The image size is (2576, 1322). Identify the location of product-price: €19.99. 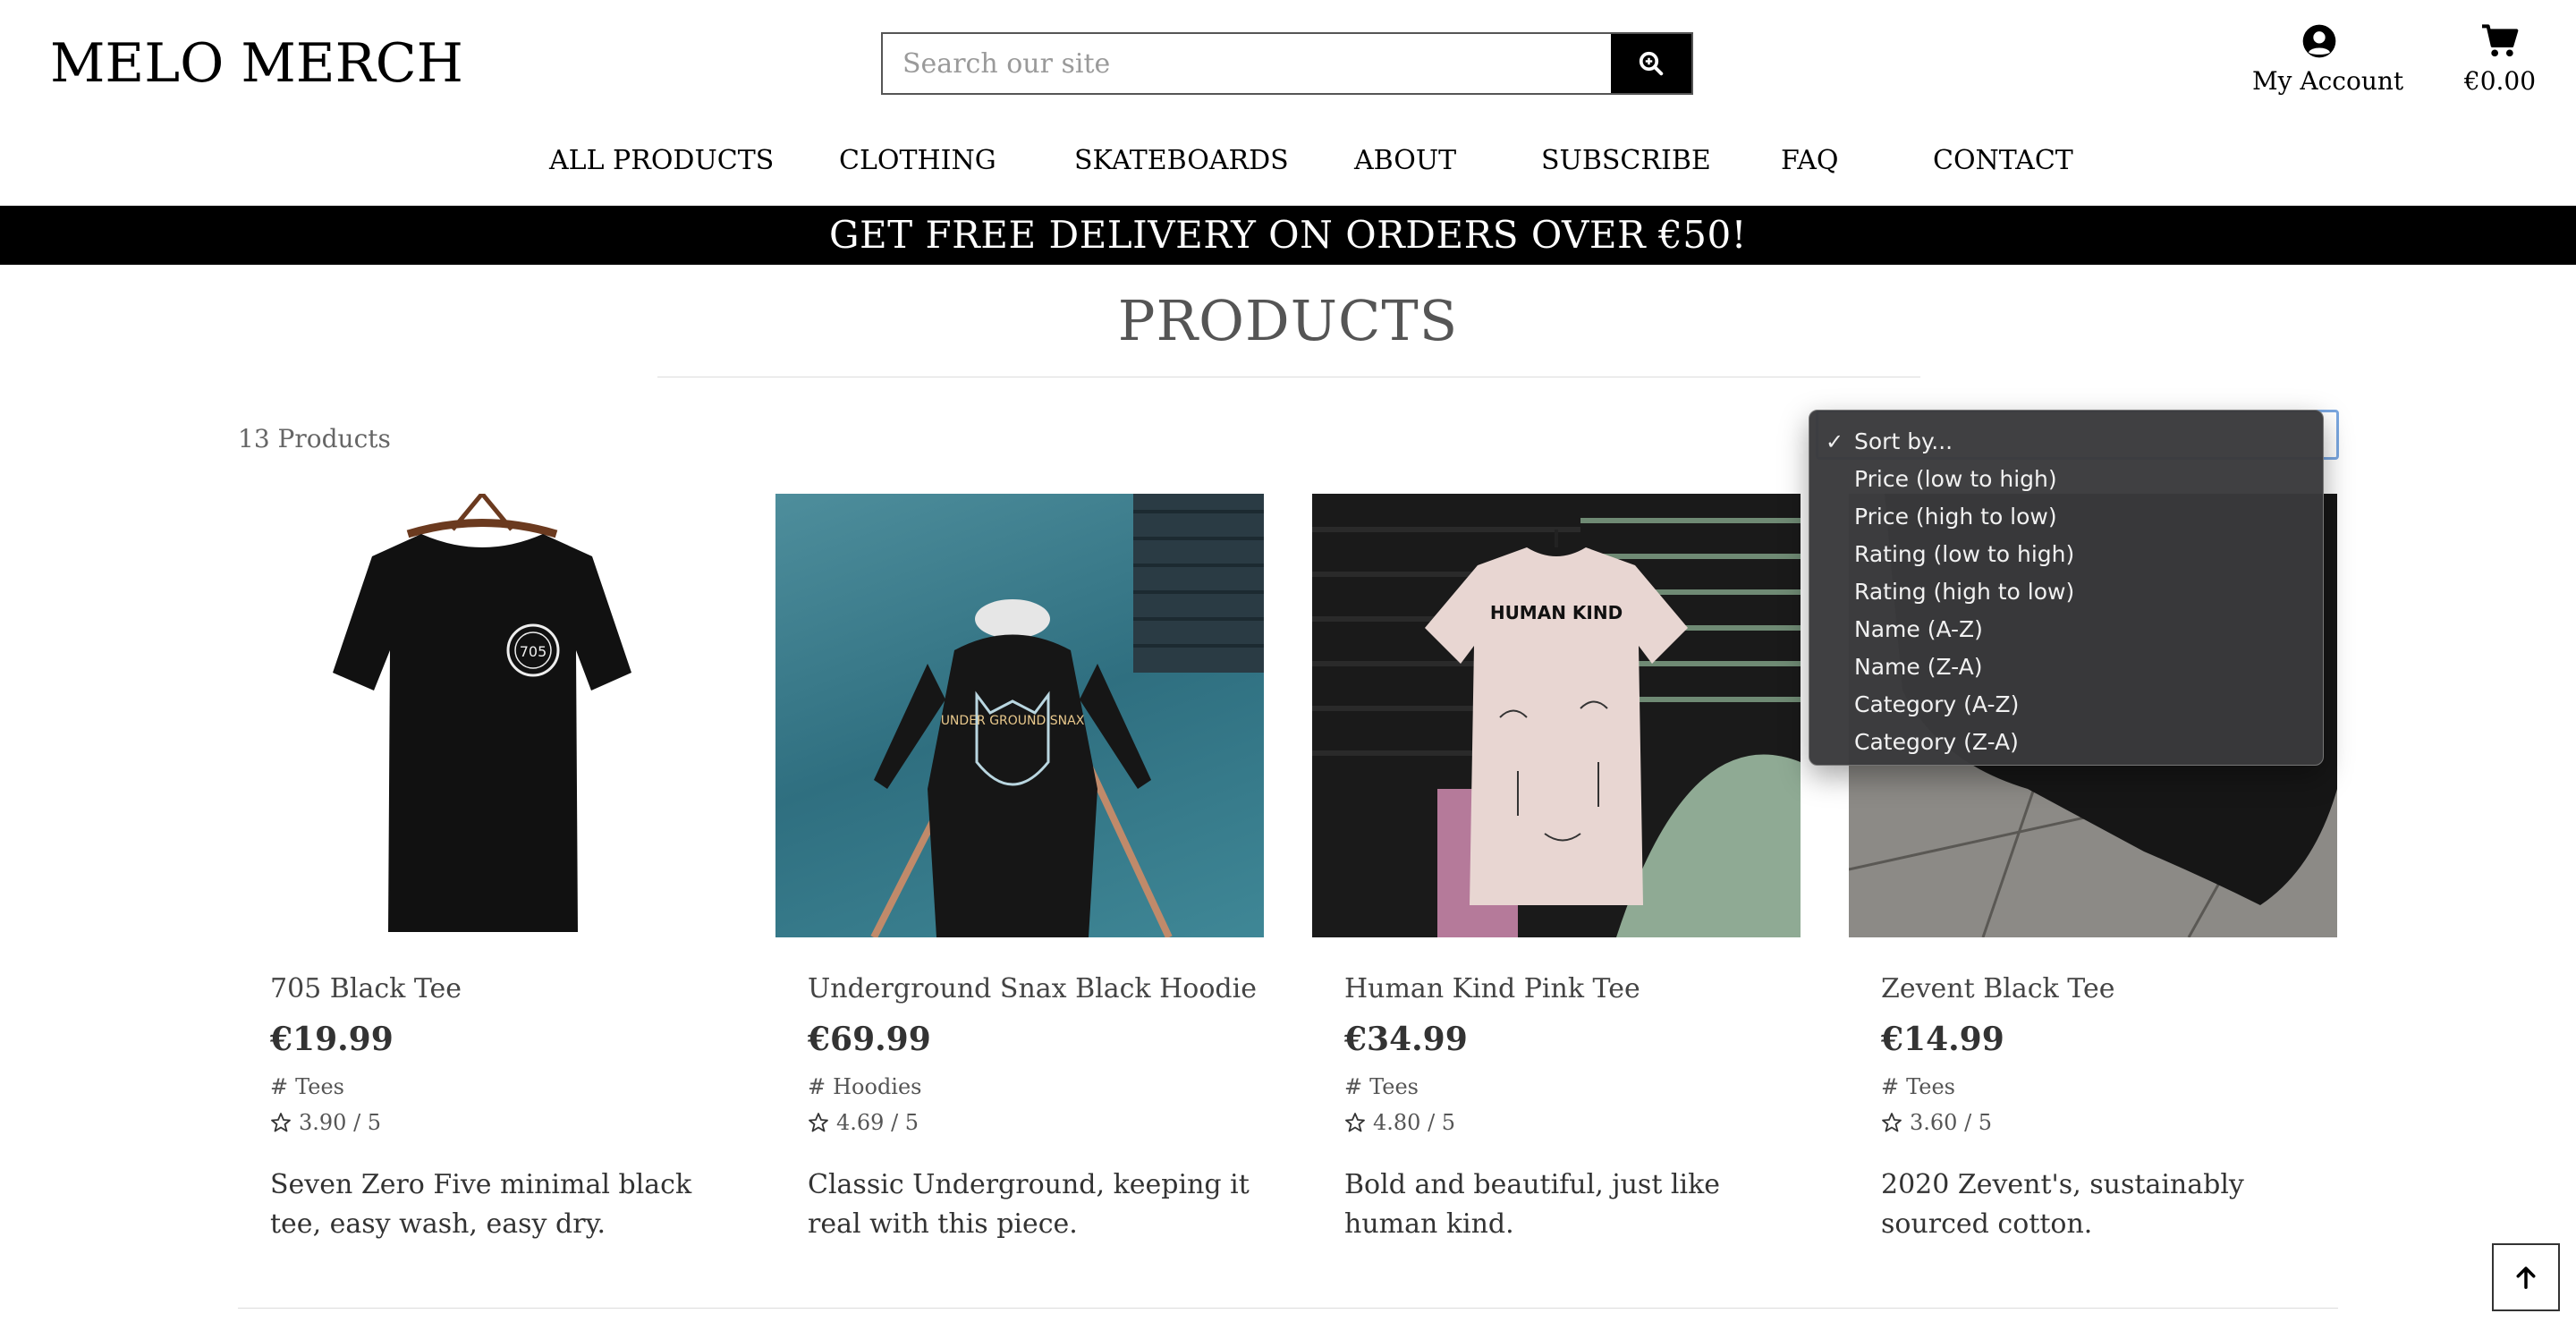
(332, 1039).